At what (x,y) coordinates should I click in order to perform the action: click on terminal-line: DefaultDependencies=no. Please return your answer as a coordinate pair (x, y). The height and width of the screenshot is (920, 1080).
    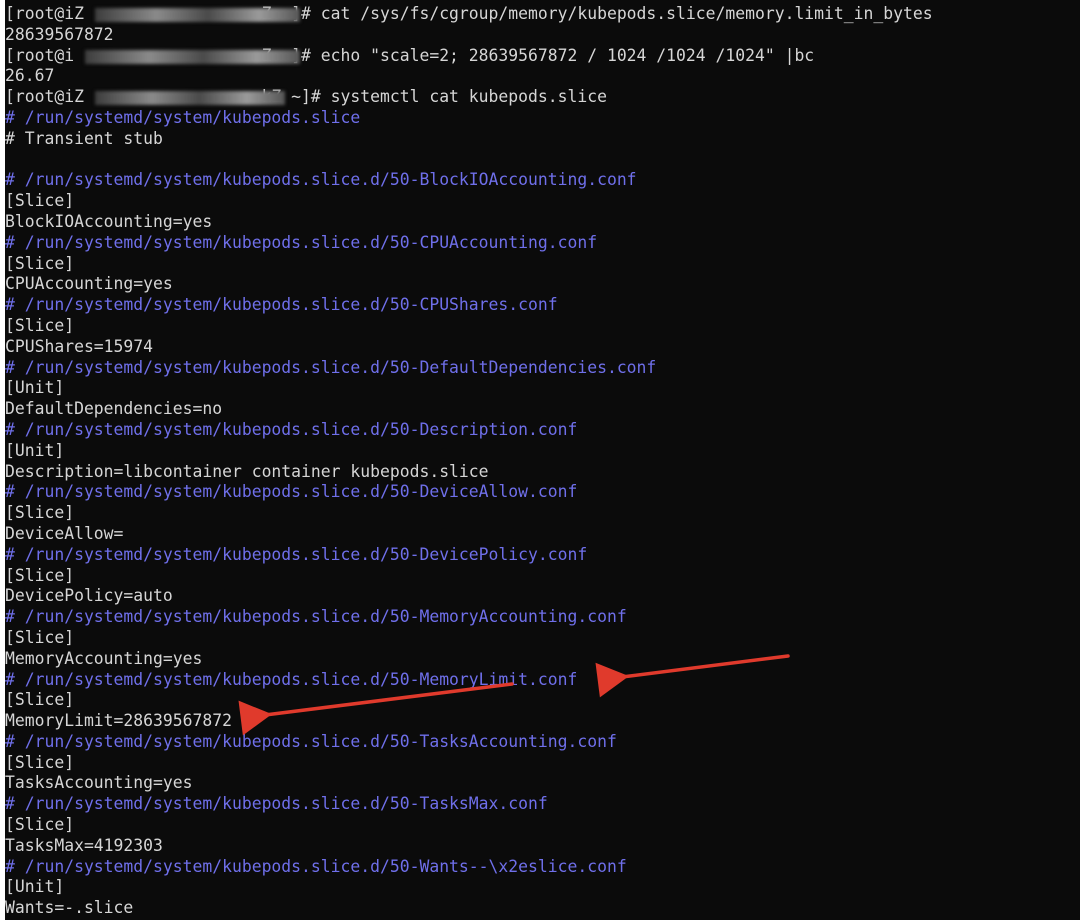
    Looking at the image, I should click on (114, 409).